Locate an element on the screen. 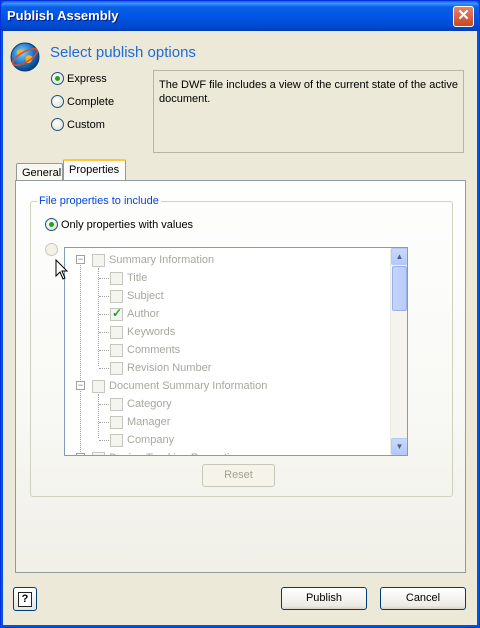  tree-item-row: Keywords is located at coordinates (137, 332).